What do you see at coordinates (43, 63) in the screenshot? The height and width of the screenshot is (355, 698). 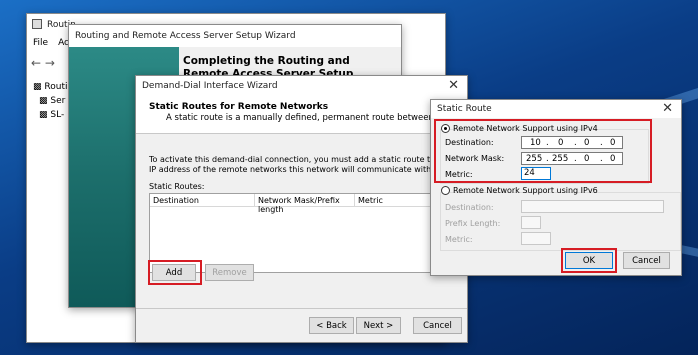 I see `mmc-toolbar: ← →` at bounding box center [43, 63].